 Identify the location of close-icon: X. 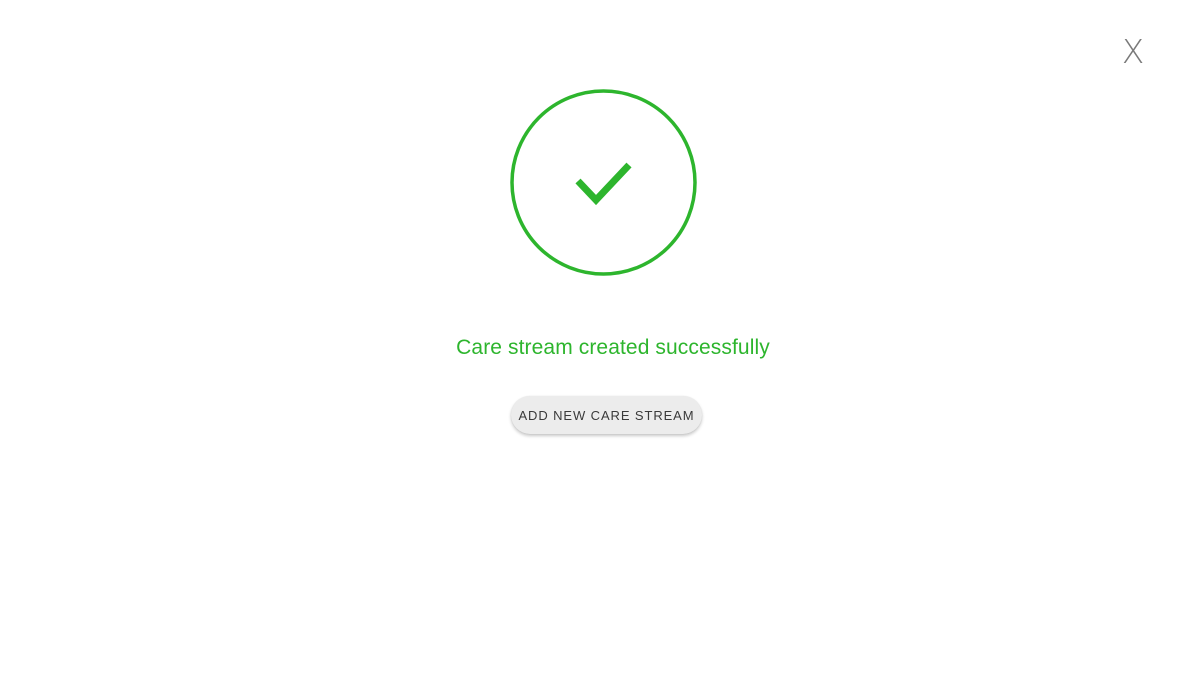
(1133, 51).